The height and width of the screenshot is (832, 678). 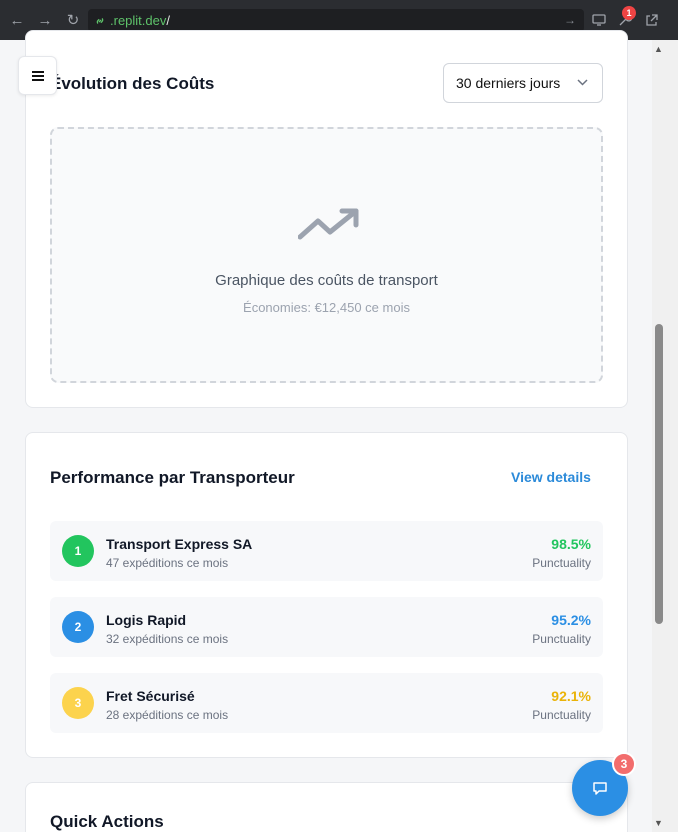 I want to click on carrier-shipments: 28 expéditions ce mois, so click(x=167, y=715).